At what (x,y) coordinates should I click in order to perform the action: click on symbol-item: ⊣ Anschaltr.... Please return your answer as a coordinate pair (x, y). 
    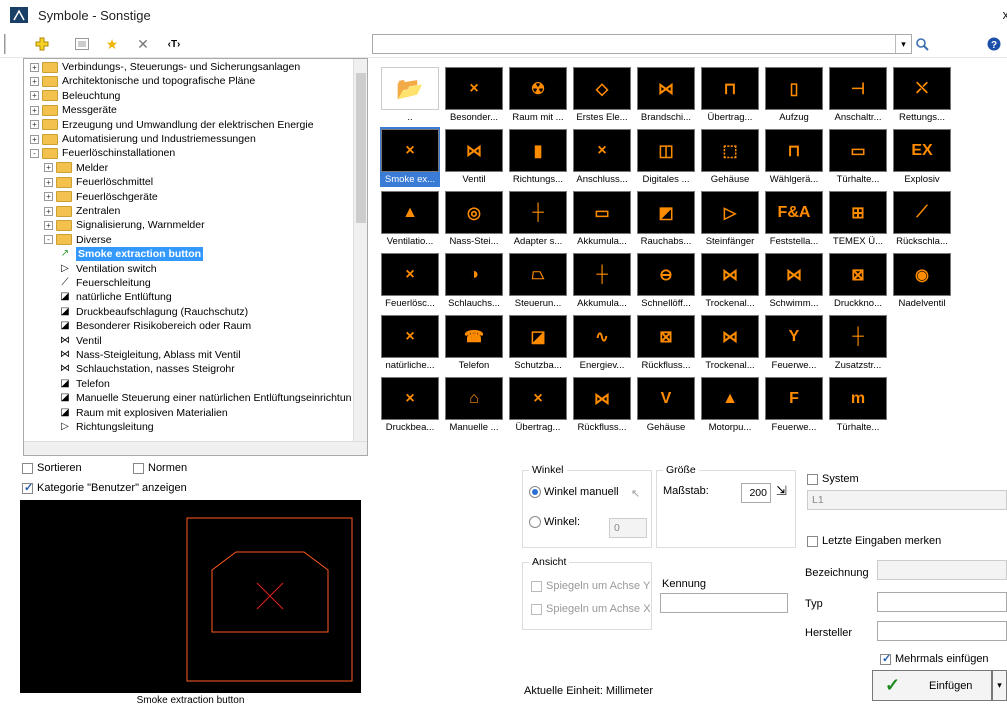
    Looking at the image, I should click on (858, 95).